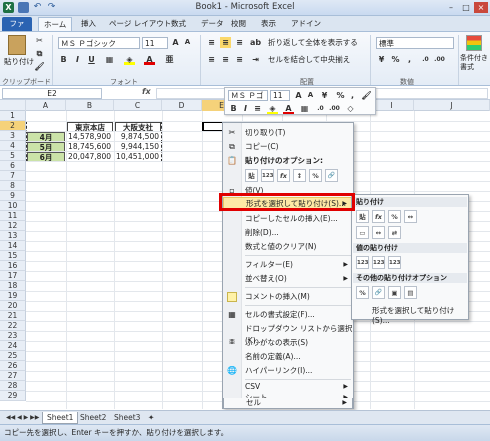 Image resolution: width=490 pixels, height=441 pixels. What do you see at coordinates (392, 105) in the screenshot?
I see `column-header: I` at bounding box center [392, 105].